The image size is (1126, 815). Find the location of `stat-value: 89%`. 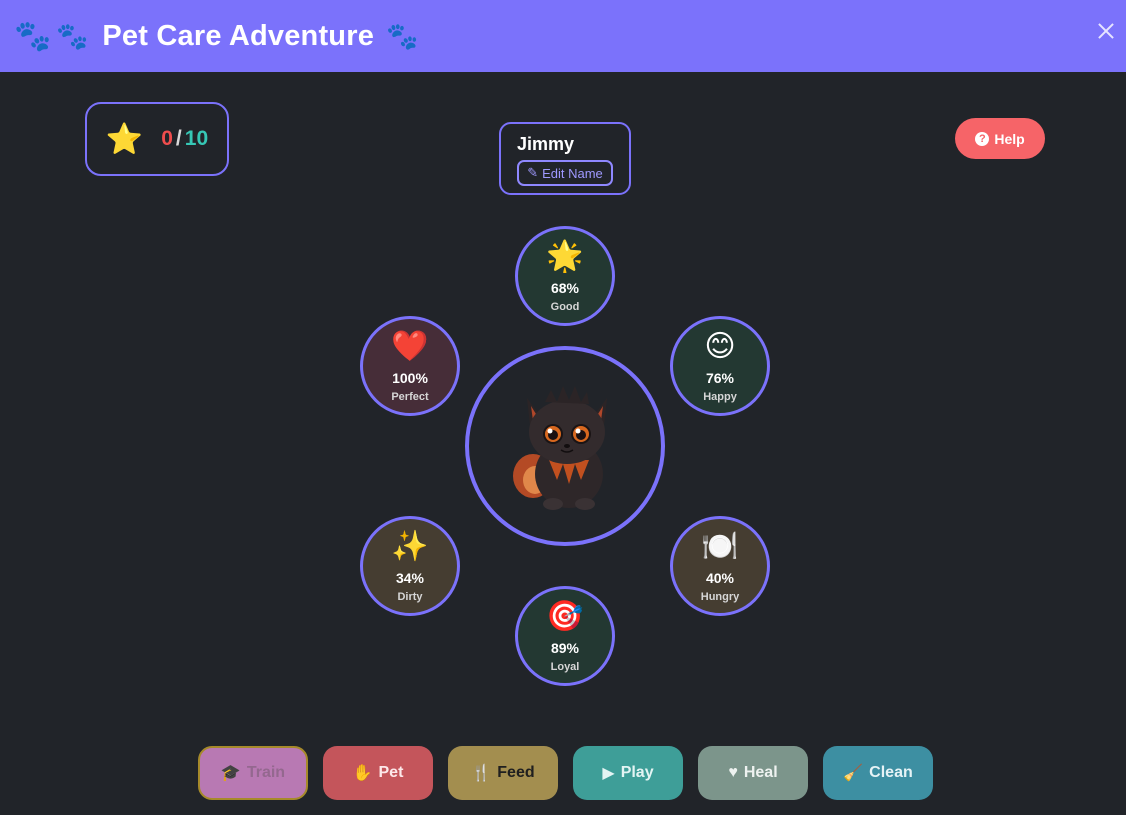

stat-value: 89% is located at coordinates (565, 647).